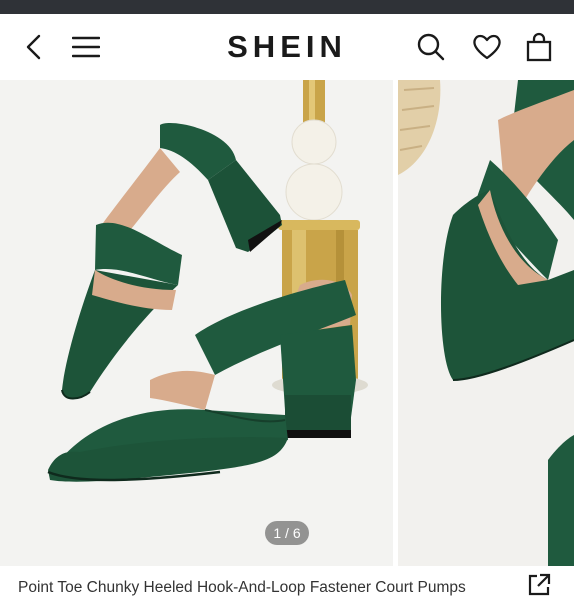  I want to click on top-navigation-bar: SHEIN, so click(287, 47).